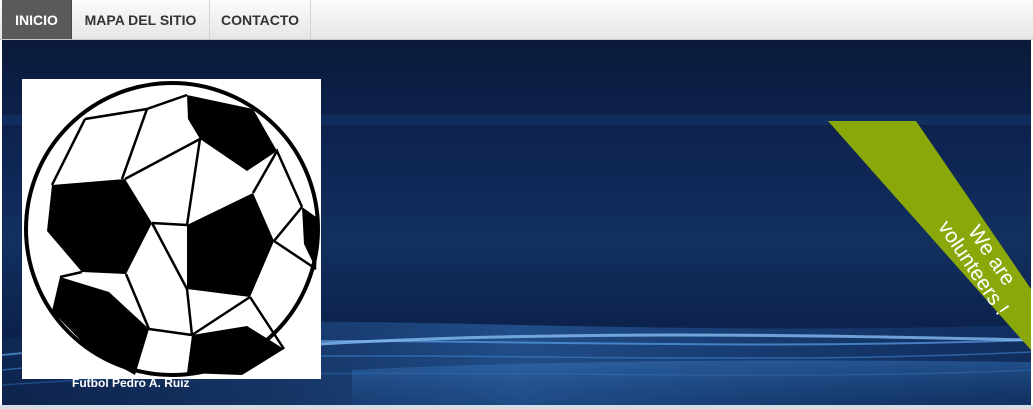 This screenshot has width=1033, height=409. What do you see at coordinates (516, 20) in the screenshot?
I see `top-navigation: INICIO MAPA DEL SITIO CONTACTO` at bounding box center [516, 20].